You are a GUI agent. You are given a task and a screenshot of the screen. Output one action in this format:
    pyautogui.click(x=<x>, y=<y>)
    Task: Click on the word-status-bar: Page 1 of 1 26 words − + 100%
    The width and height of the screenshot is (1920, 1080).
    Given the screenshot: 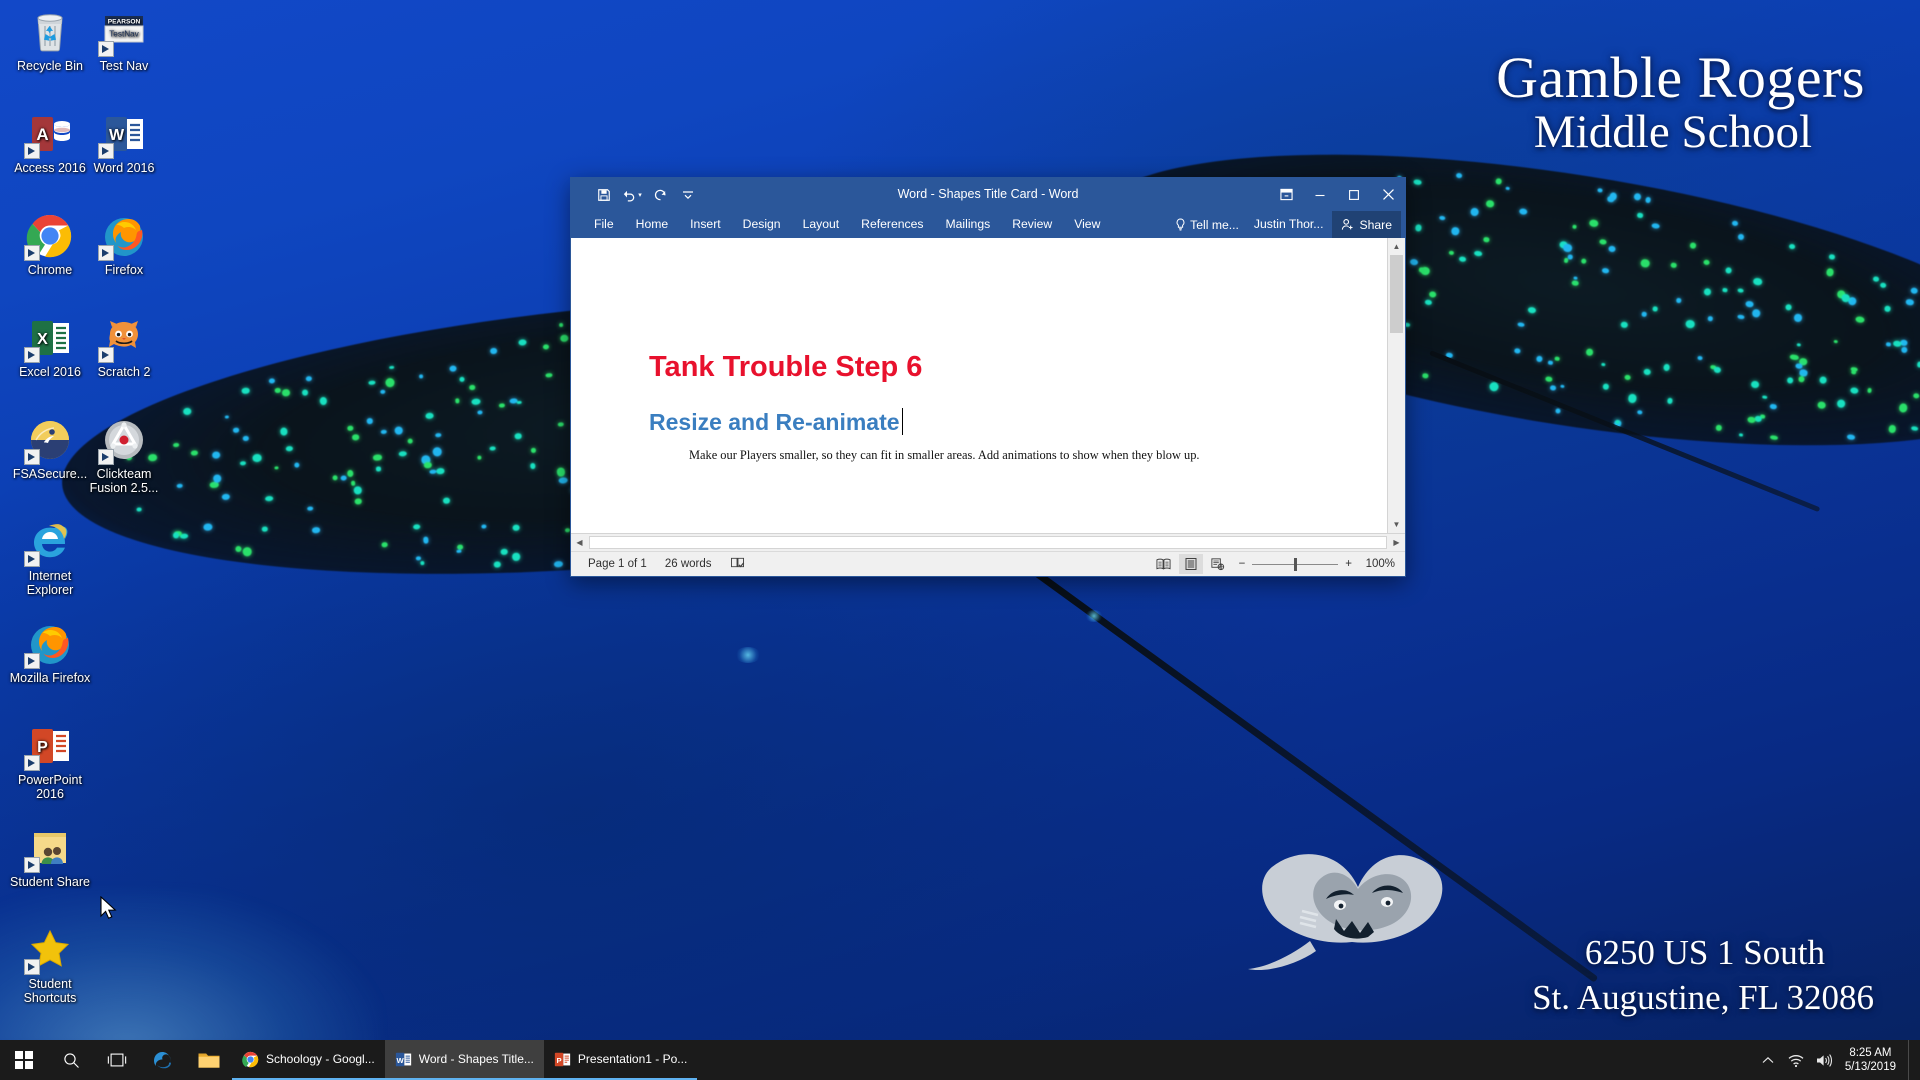 What is the action you would take?
    pyautogui.click(x=988, y=563)
    